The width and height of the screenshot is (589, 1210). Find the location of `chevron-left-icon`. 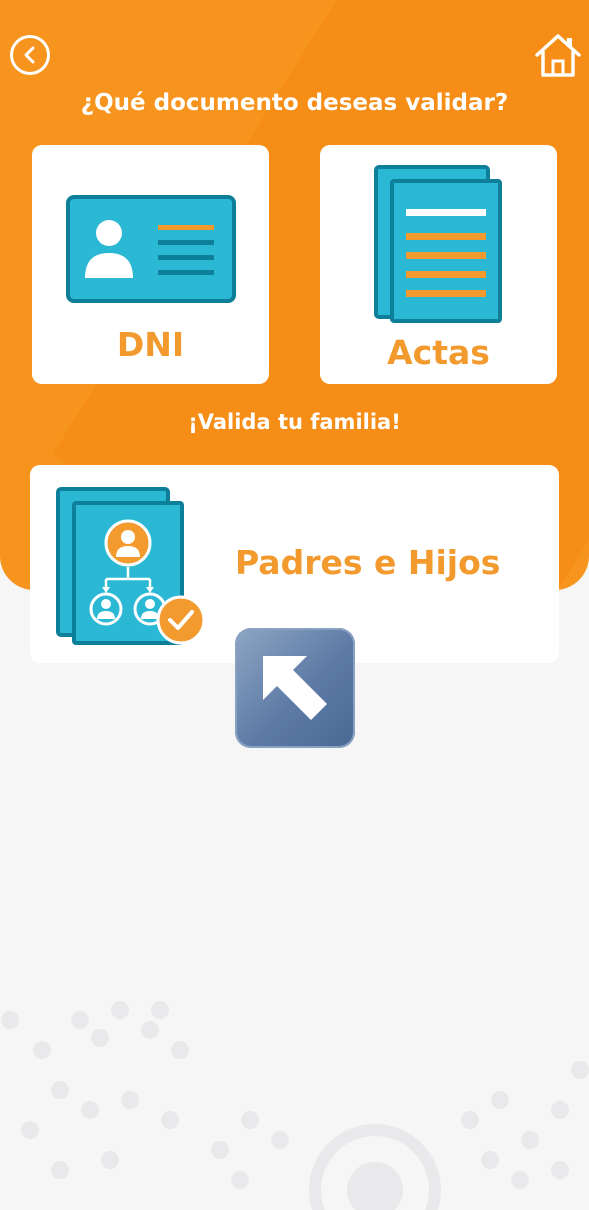

chevron-left-icon is located at coordinates (29, 55).